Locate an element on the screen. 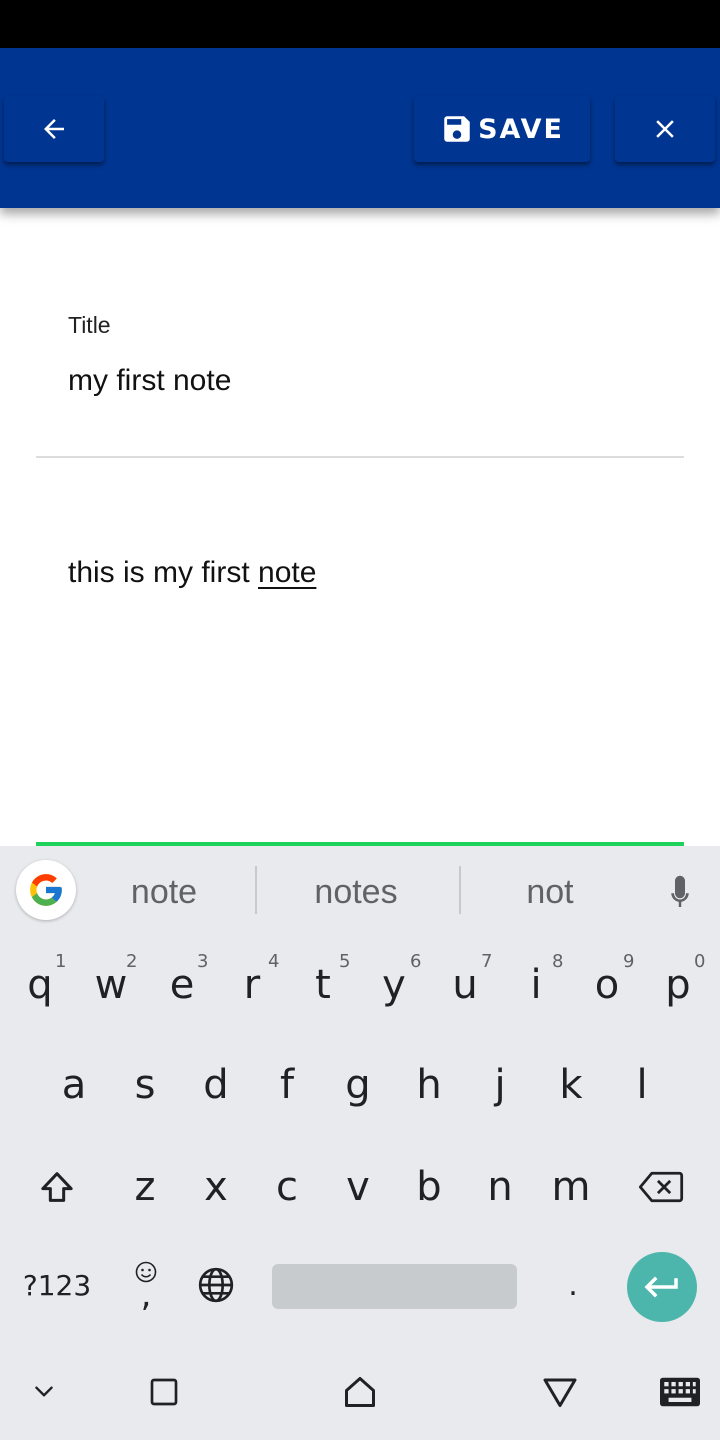  recents-button is located at coordinates (164, 1392).